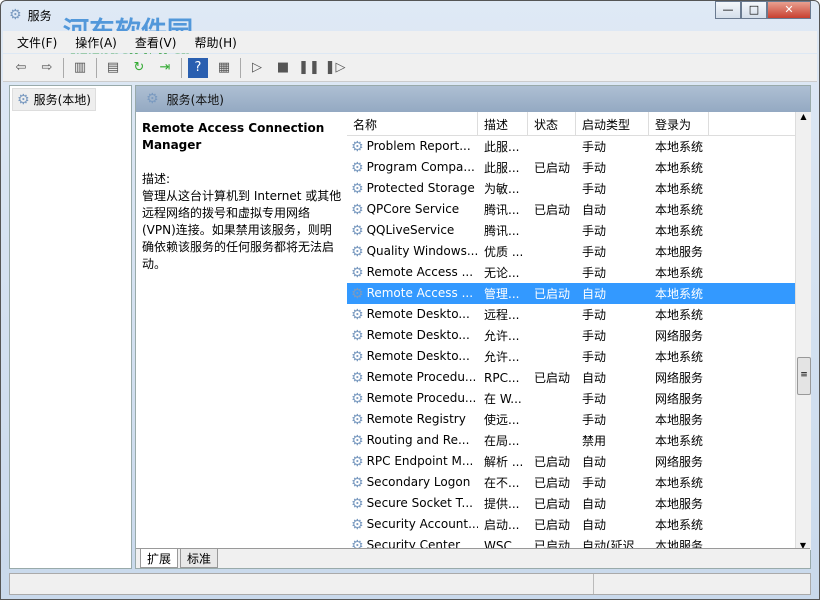 The width and height of the screenshot is (820, 600). Describe the element at coordinates (579, 461) in the screenshot. I see `table-row: ⚙ RPC Endpoint M... 解析 ... 已启动 自动 网络服务` at that location.